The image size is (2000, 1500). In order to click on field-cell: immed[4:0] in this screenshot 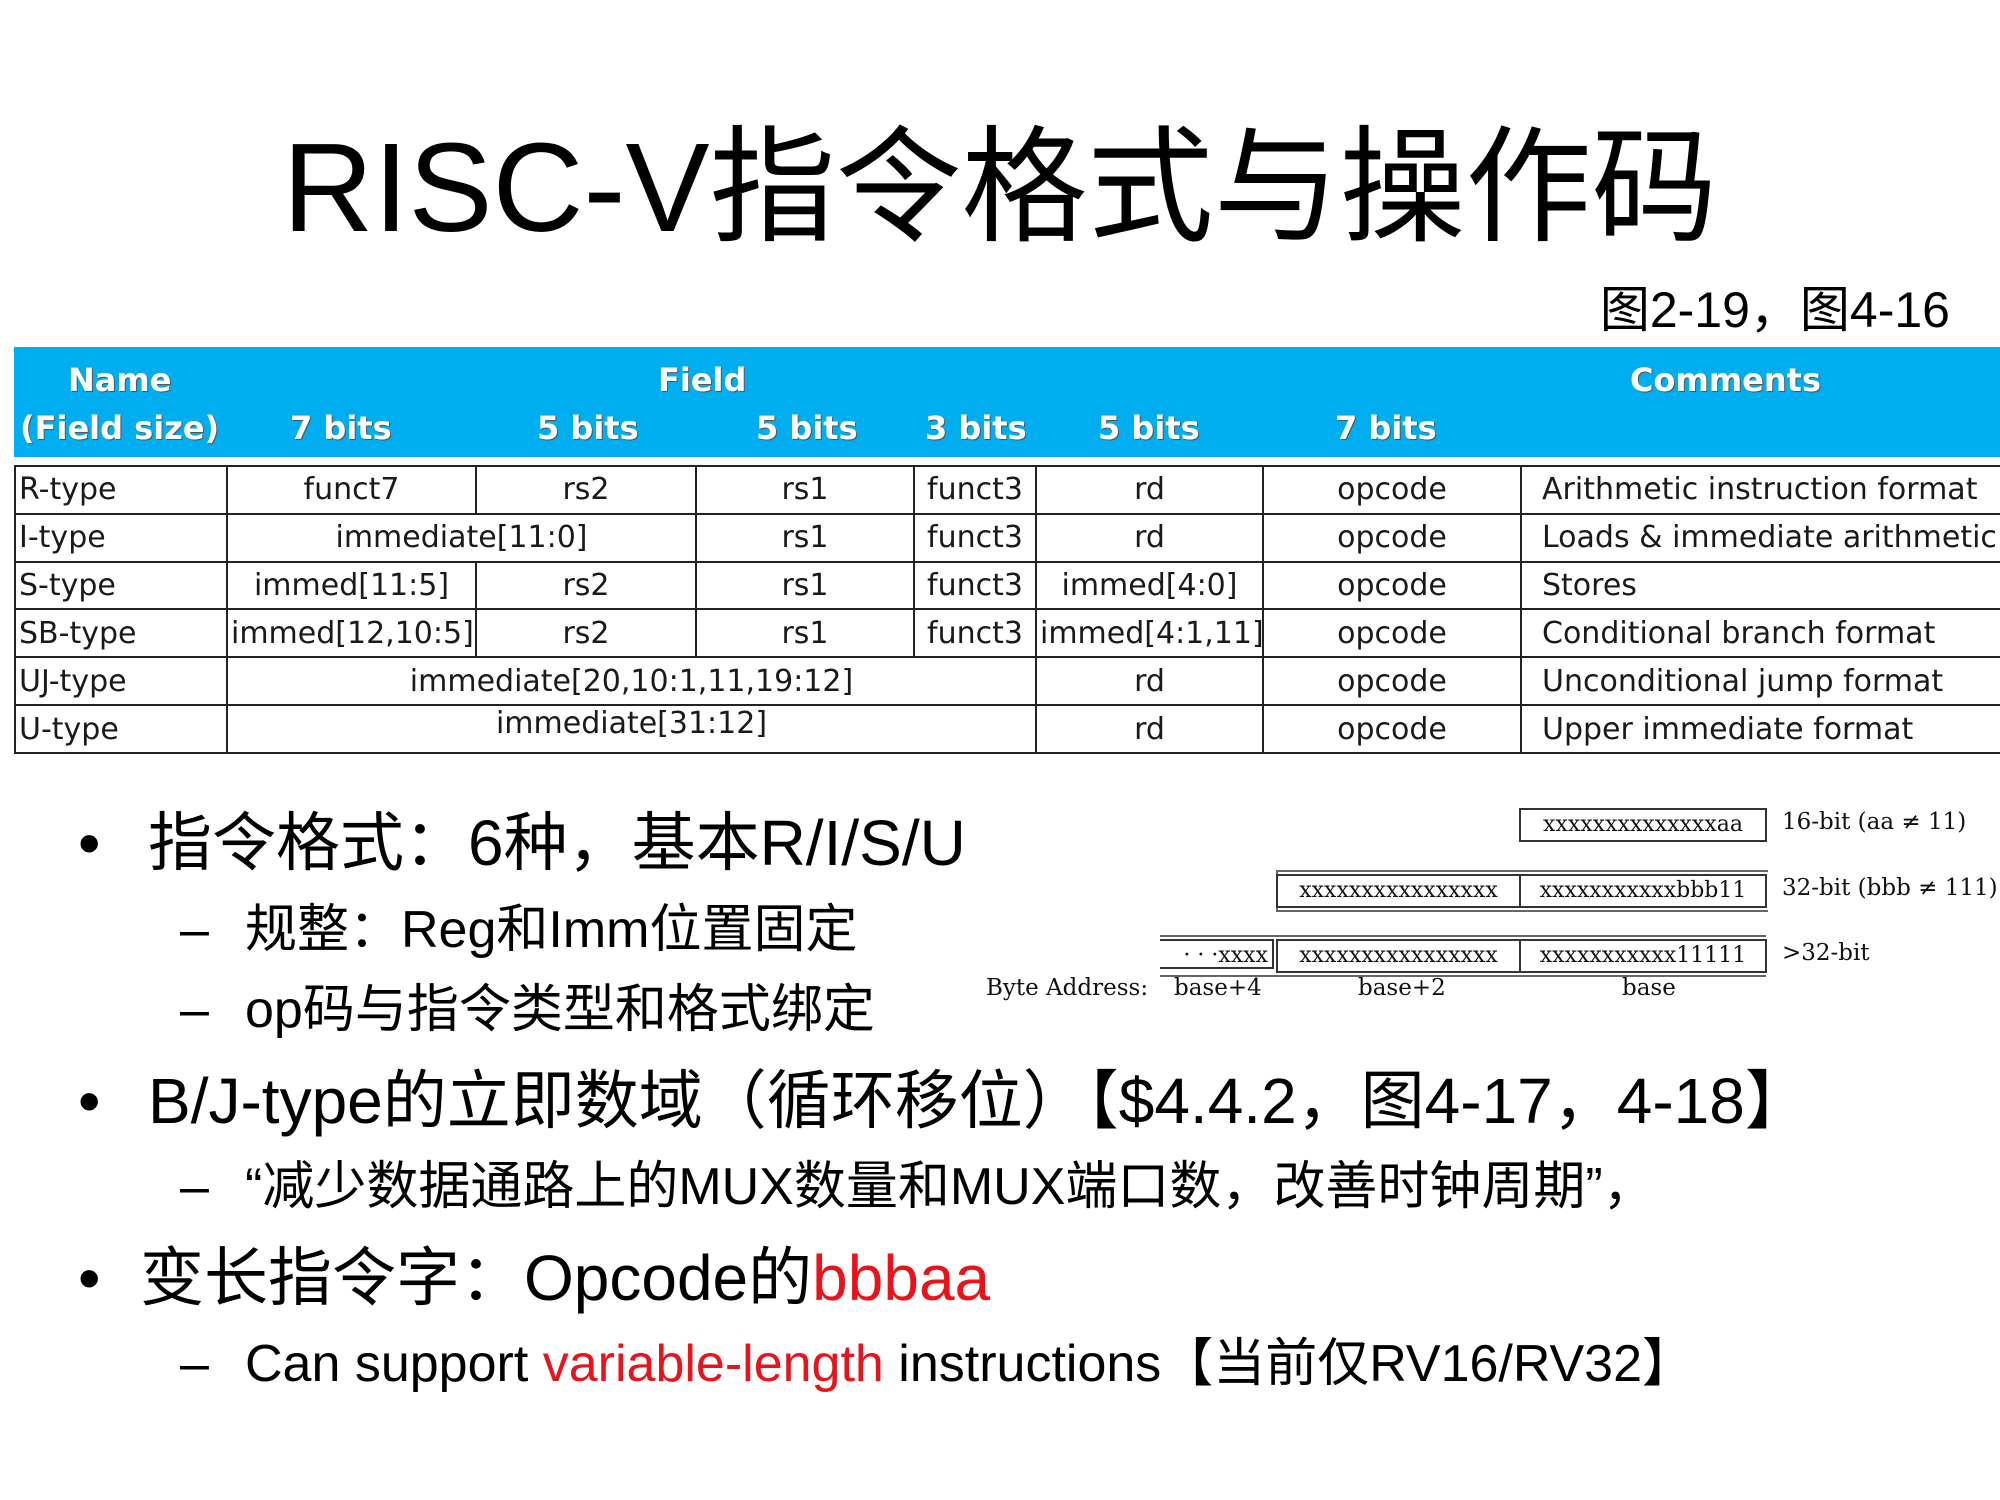, I will do `click(1149, 585)`.